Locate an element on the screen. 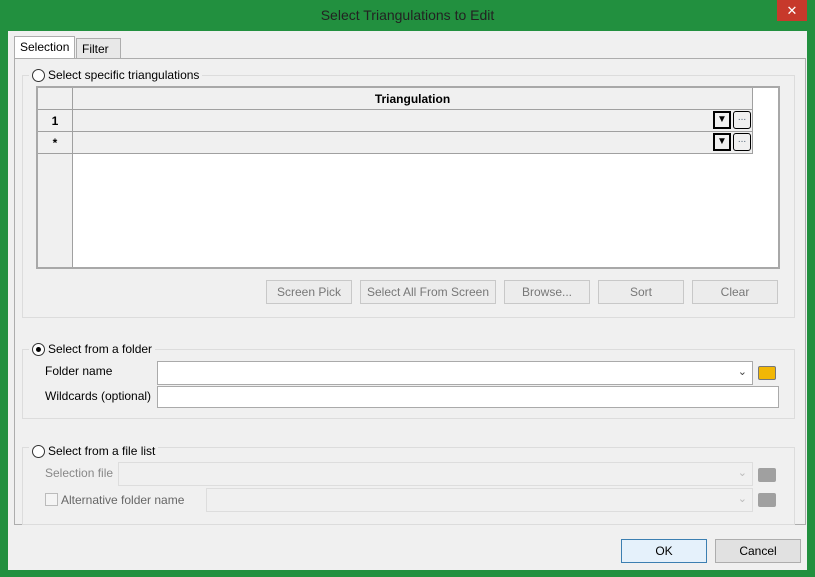 This screenshot has height=577, width=815. folder-label: Select from a folder is located at coordinates (100, 349).